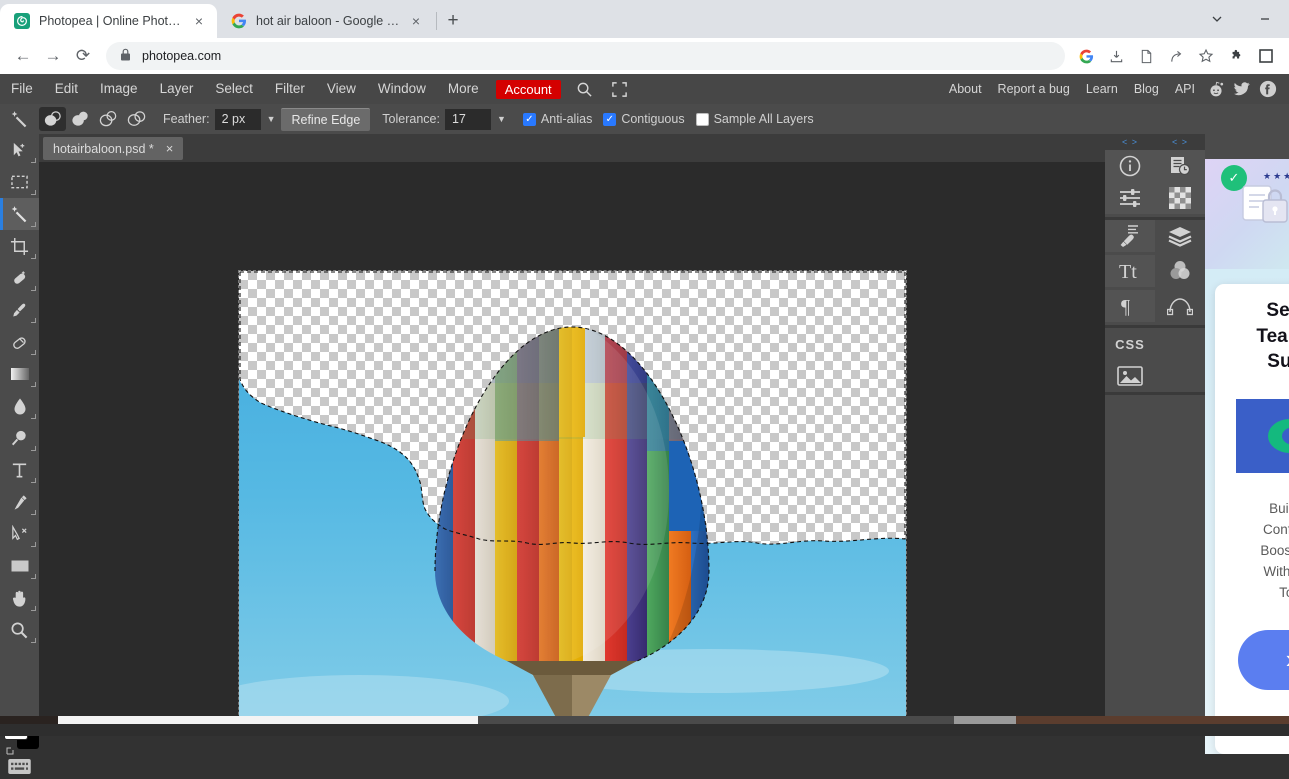  What do you see at coordinates (11, 752) in the screenshot?
I see `swap-colors-icon` at bounding box center [11, 752].